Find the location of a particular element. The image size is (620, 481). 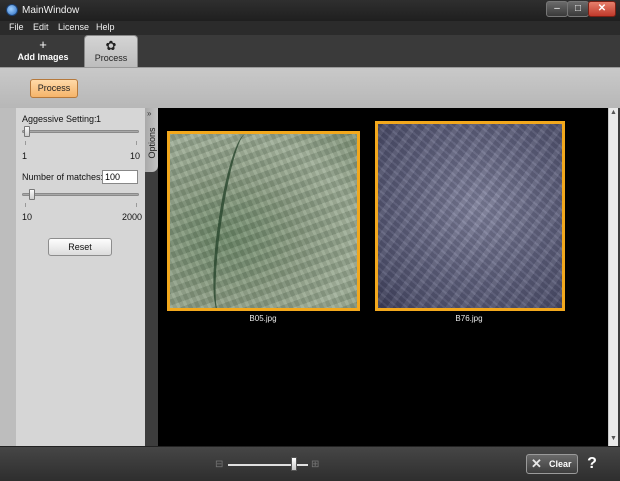

tab-add-images: + Add Images is located at coordinates (43, 51).